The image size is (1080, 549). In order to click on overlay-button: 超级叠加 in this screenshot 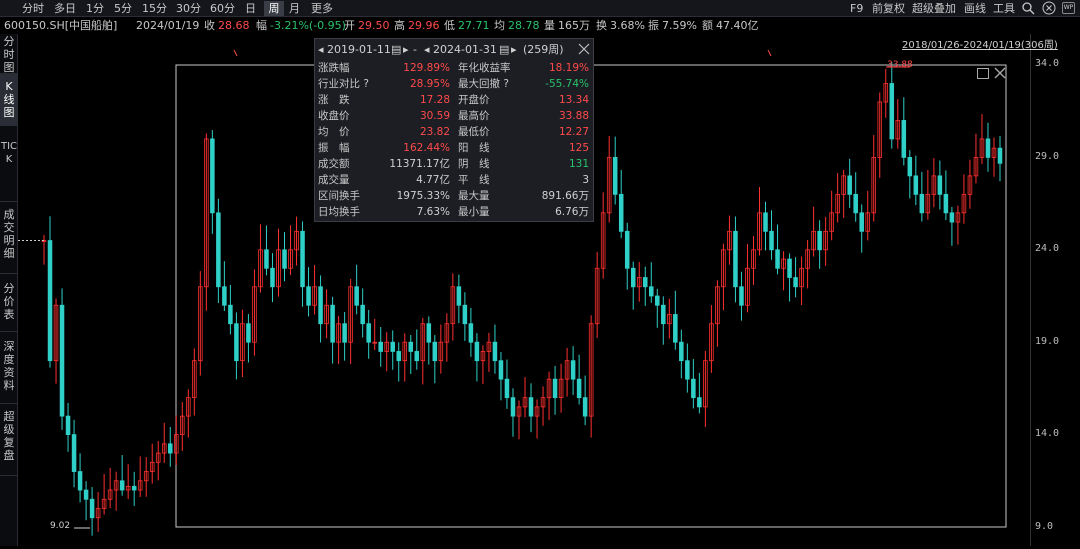, I will do `click(934, 8)`.